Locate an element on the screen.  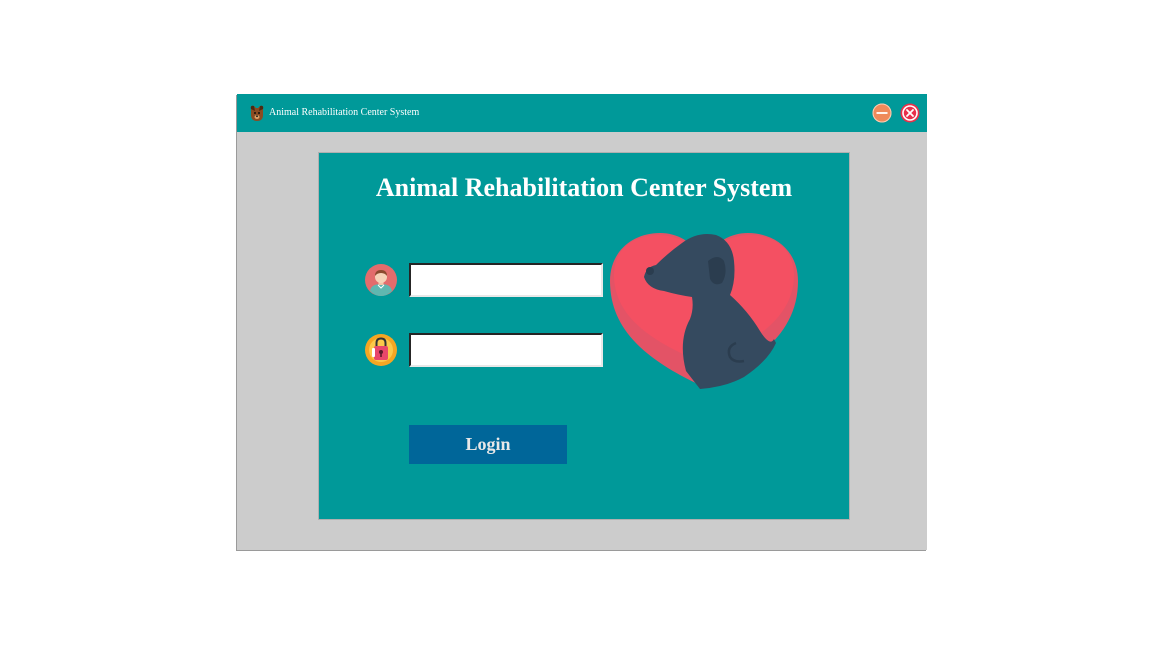
key-icon is located at coordinates (381, 350).